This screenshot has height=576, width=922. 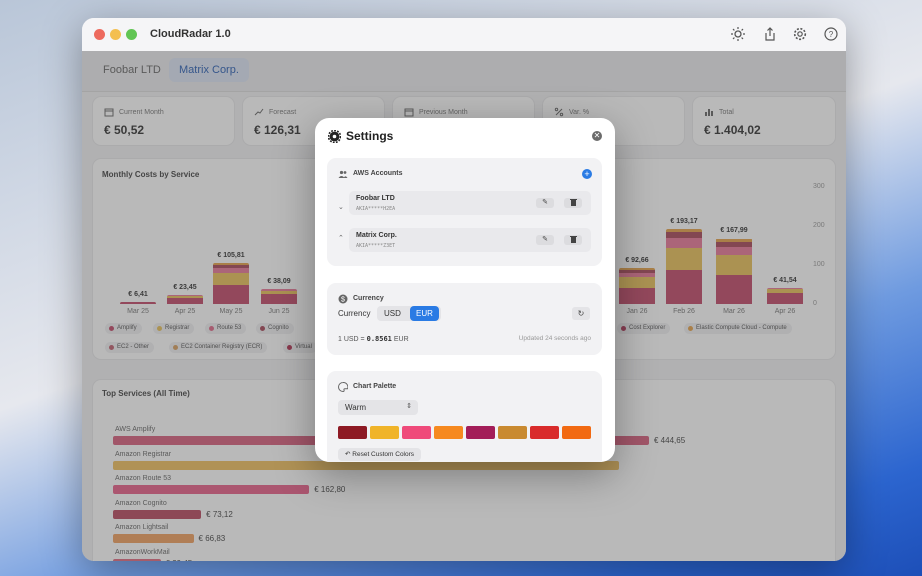 I want to click on rate-updated-text: Updated 24 seconds ago, so click(x=554, y=338).